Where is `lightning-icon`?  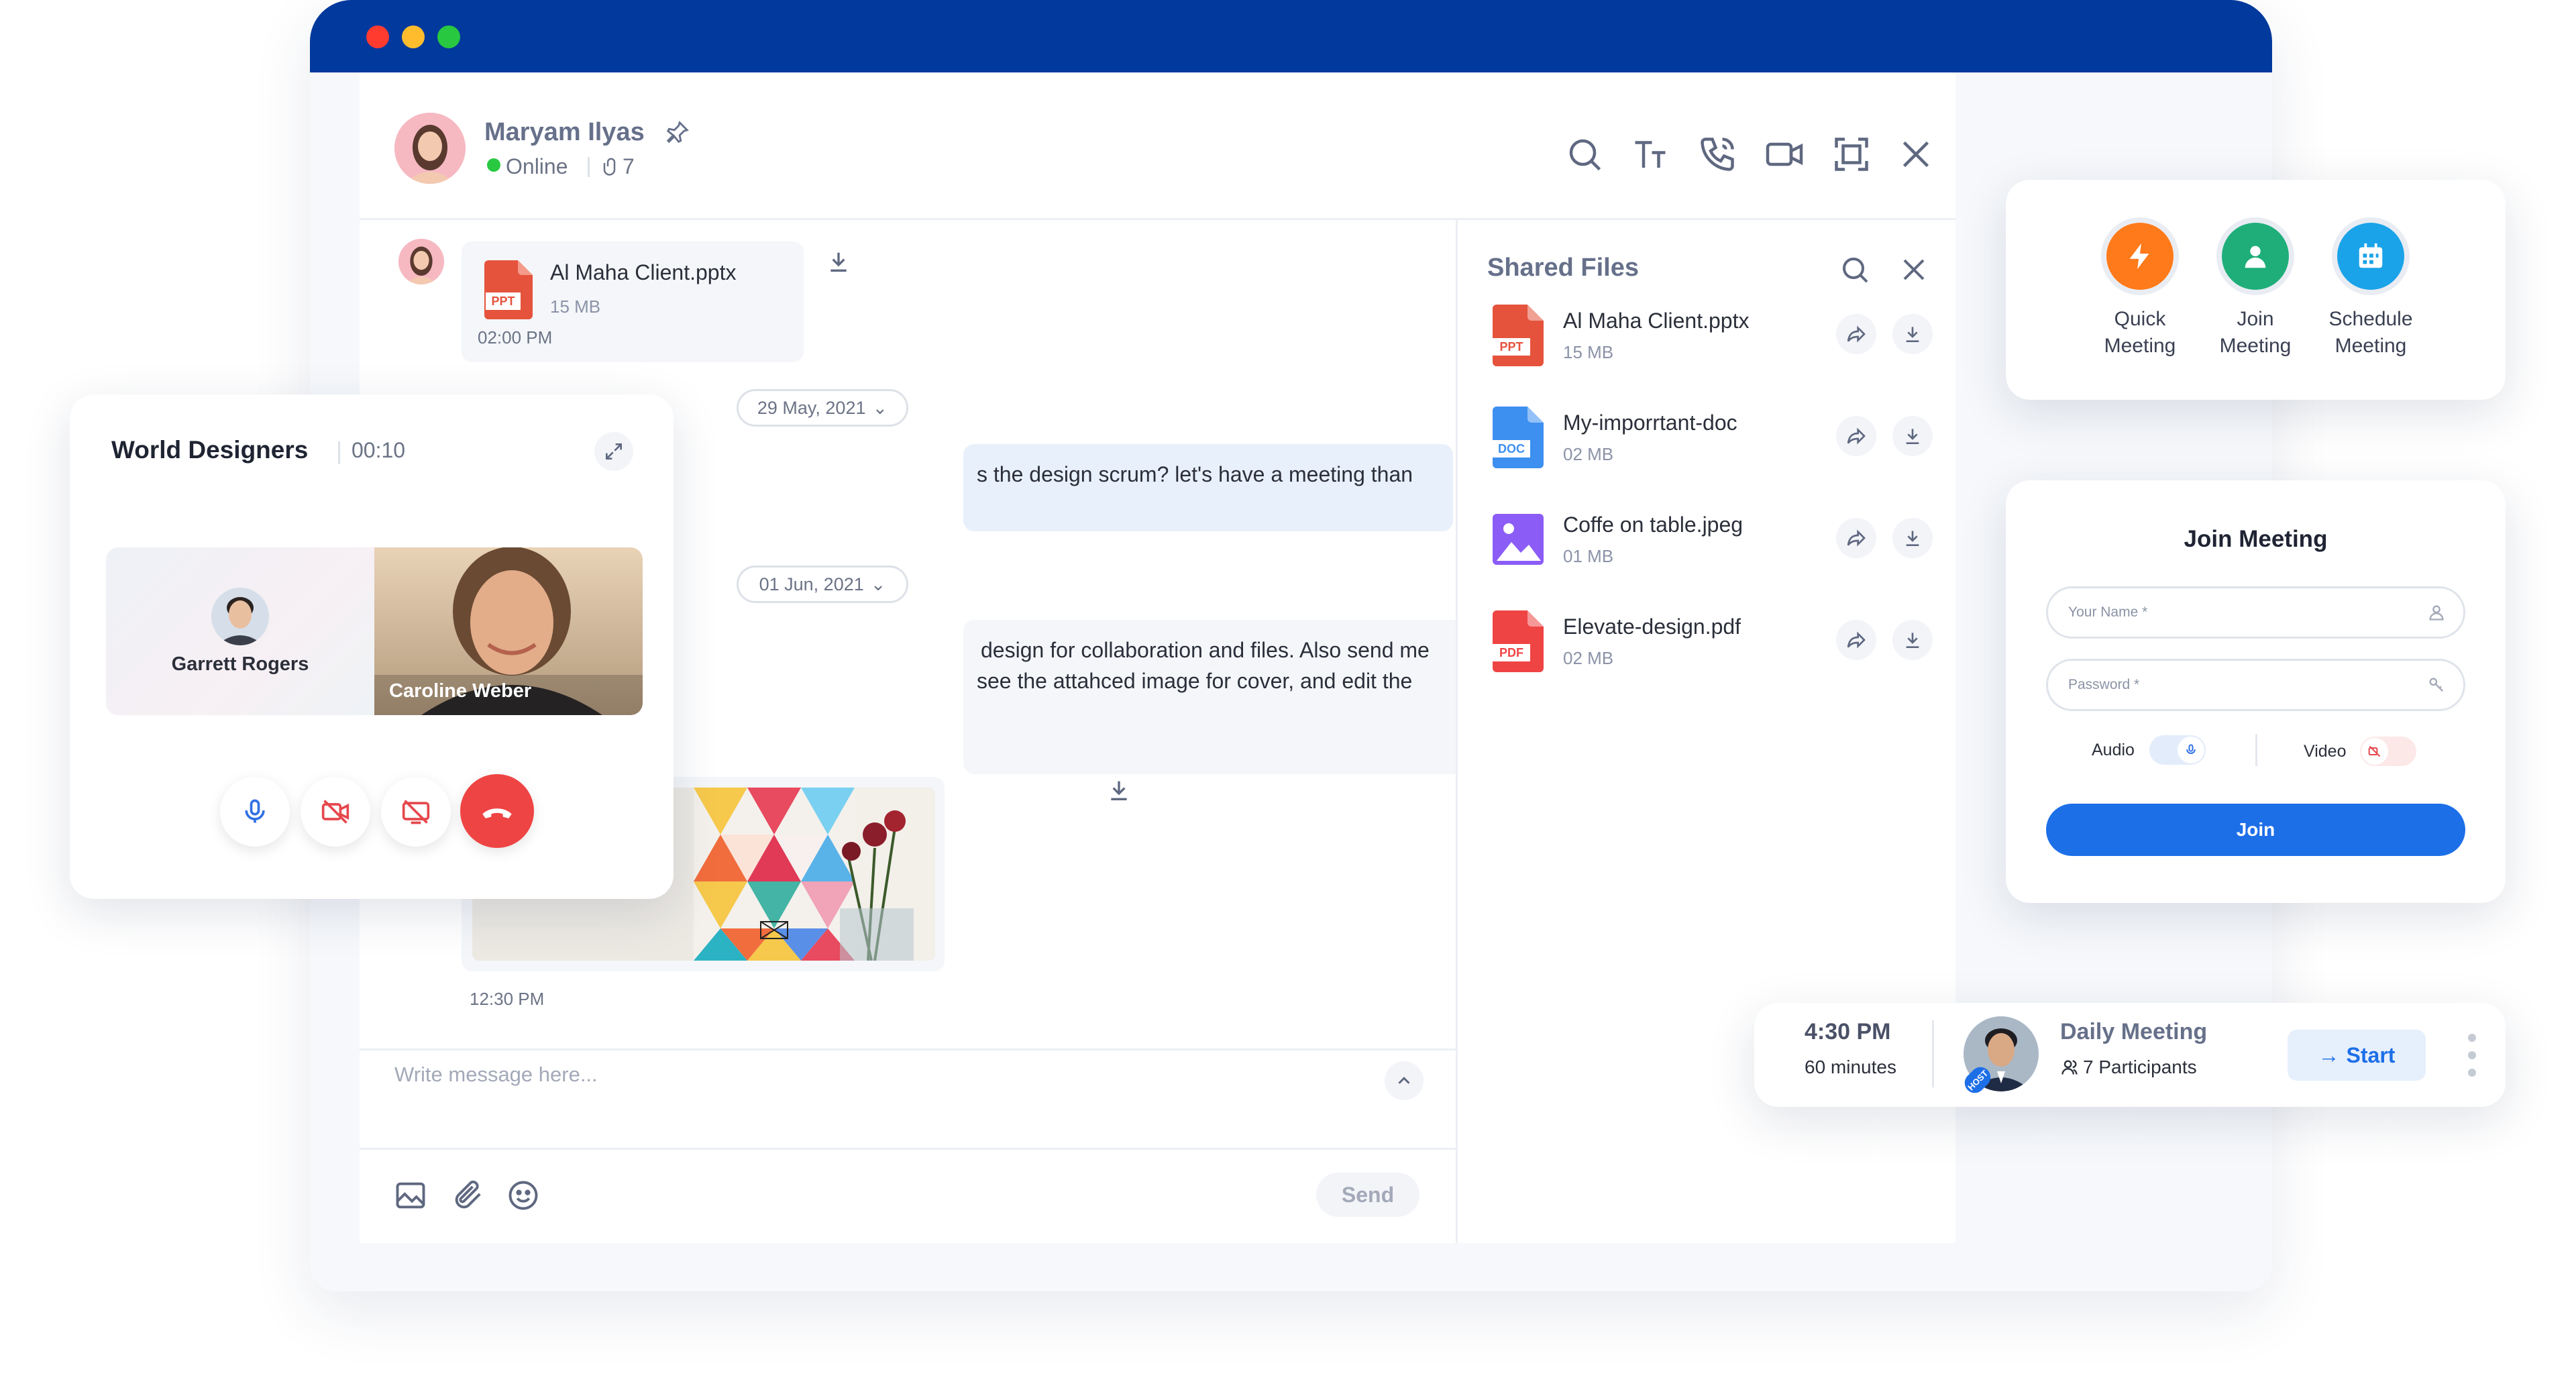
lightning-icon is located at coordinates (2140, 256).